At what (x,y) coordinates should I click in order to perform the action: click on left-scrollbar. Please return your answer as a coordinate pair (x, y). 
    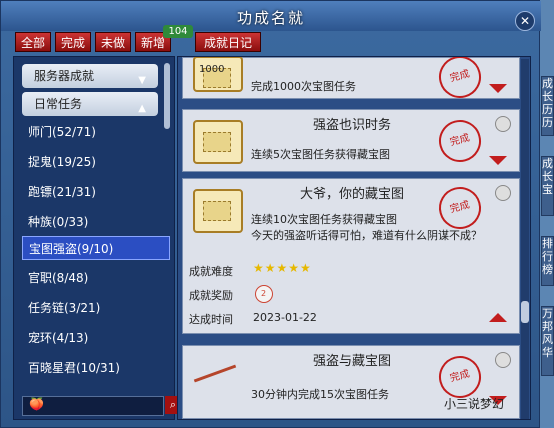
    Looking at the image, I should click on (167, 96).